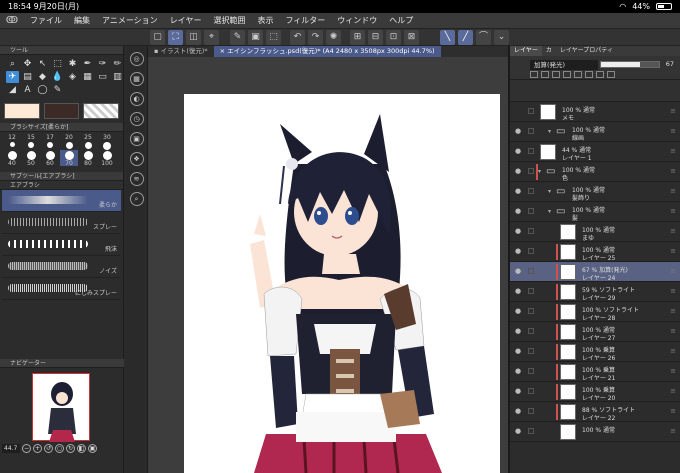 The image size is (680, 473). I want to click on navigator-preview, so click(61, 407).